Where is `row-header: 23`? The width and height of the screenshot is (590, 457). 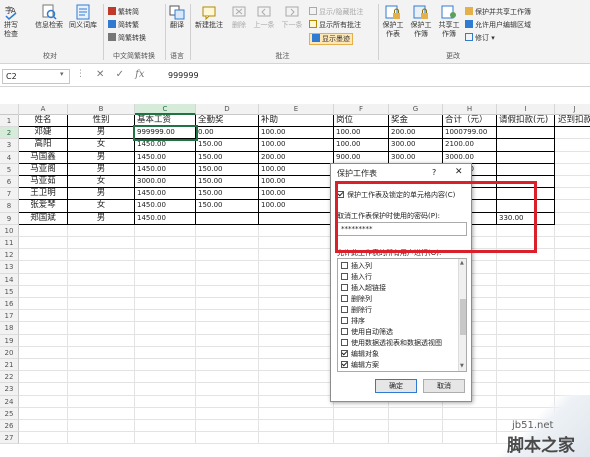
row-header: 23 is located at coordinates (9, 389).